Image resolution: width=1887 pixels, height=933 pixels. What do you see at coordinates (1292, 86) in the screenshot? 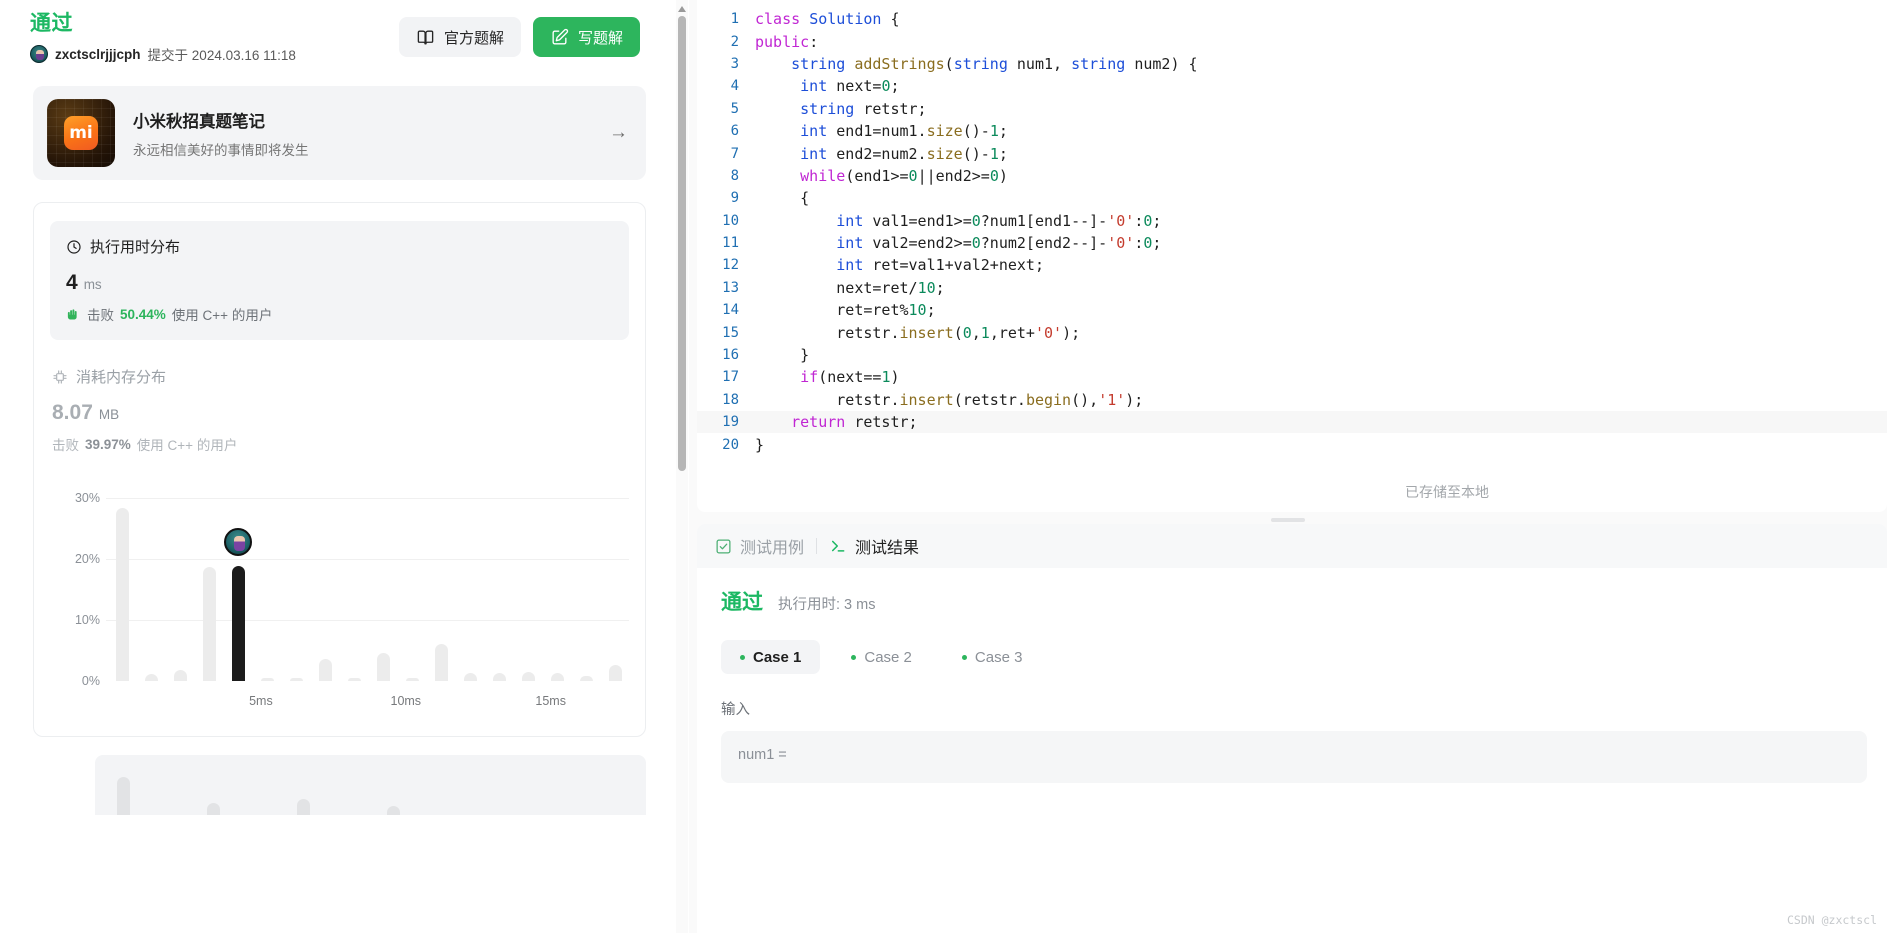
I see `code-line: 4 int next=0;` at bounding box center [1292, 86].